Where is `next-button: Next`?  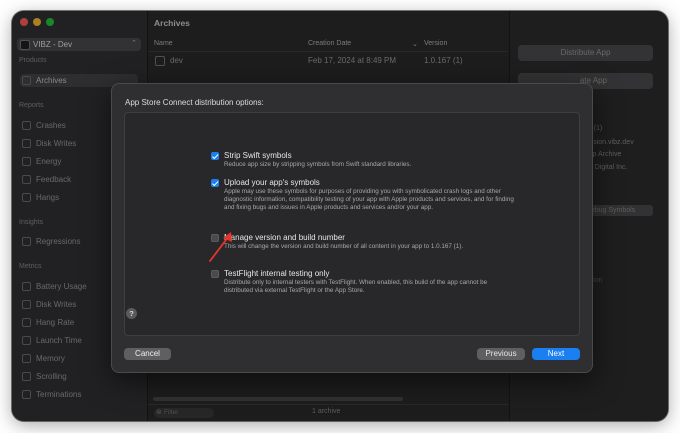 next-button: Next is located at coordinates (556, 354).